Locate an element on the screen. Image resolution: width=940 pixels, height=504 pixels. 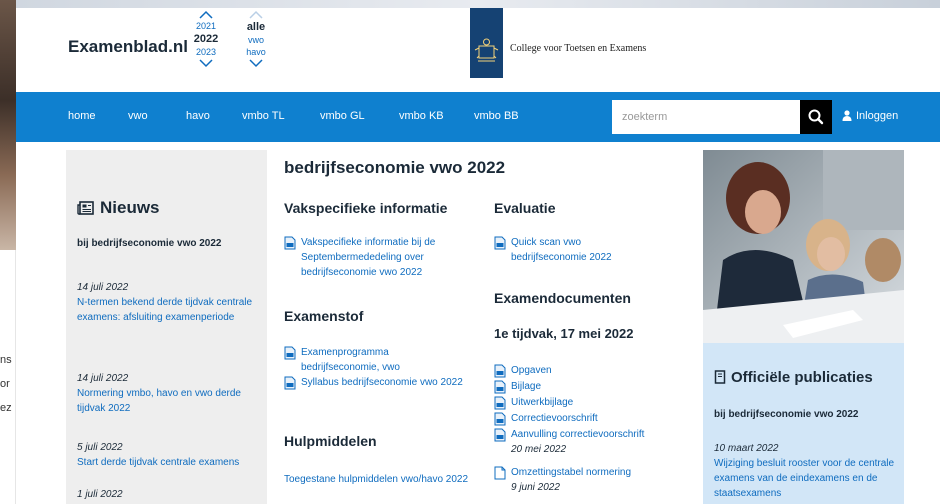
students-photo is located at coordinates (803, 246).